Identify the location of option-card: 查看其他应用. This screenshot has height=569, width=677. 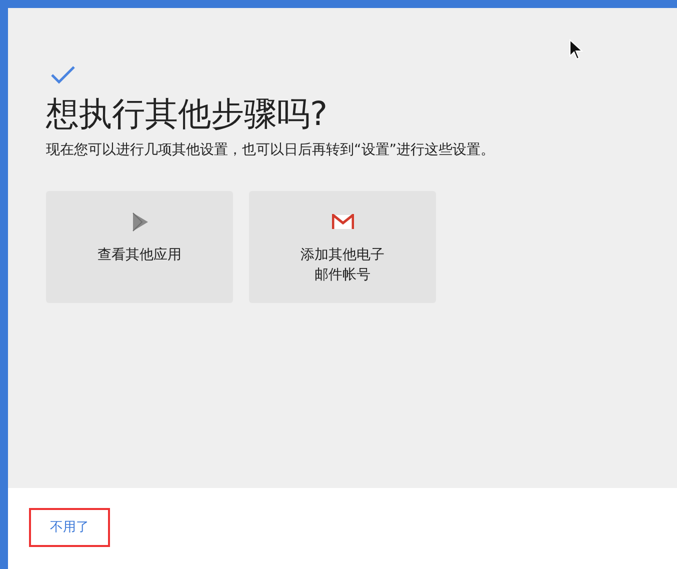
(139, 247).